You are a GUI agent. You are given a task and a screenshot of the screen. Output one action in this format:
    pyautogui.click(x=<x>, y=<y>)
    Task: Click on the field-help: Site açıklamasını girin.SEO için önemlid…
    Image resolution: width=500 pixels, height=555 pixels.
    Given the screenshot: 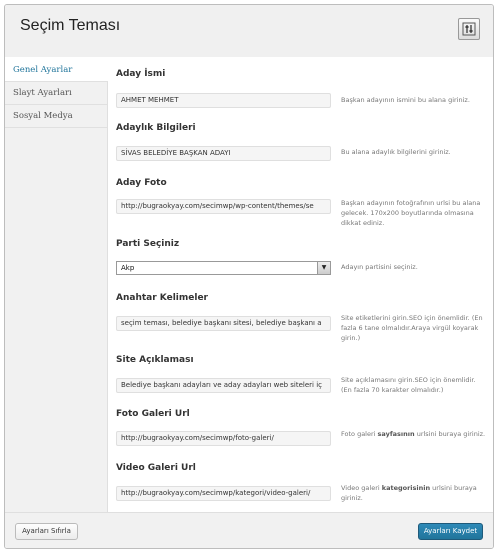 What is the action you would take?
    pyautogui.click(x=408, y=385)
    